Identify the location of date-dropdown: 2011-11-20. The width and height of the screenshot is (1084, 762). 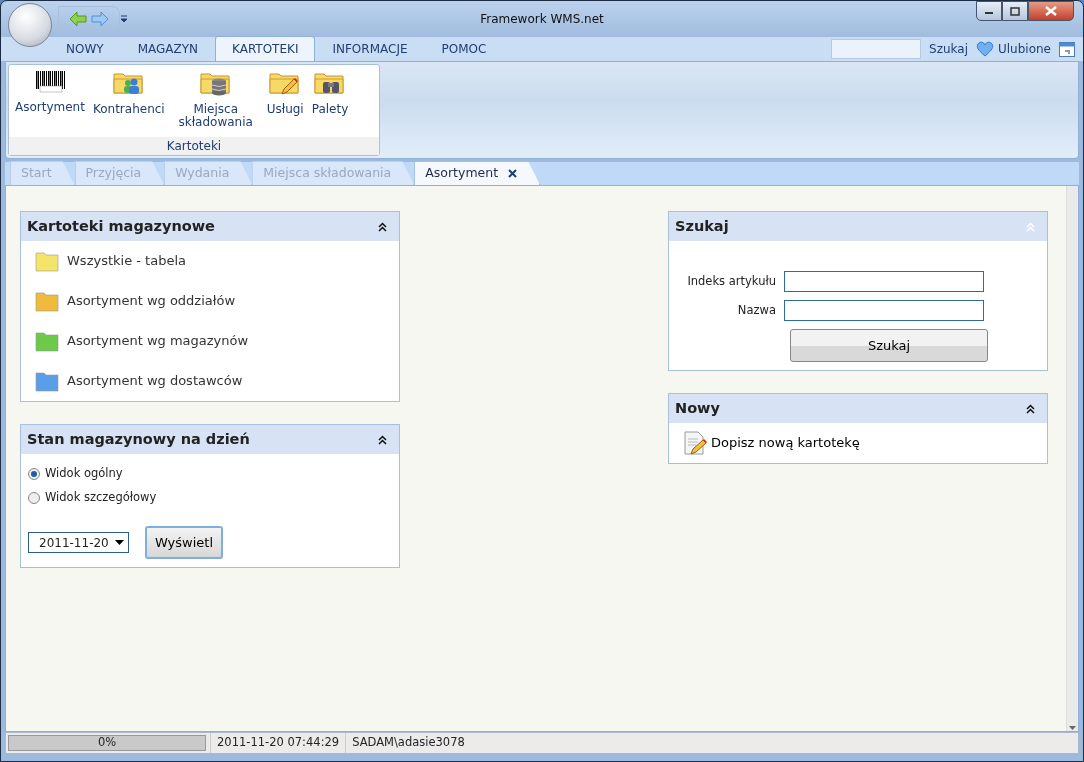
(78, 542).